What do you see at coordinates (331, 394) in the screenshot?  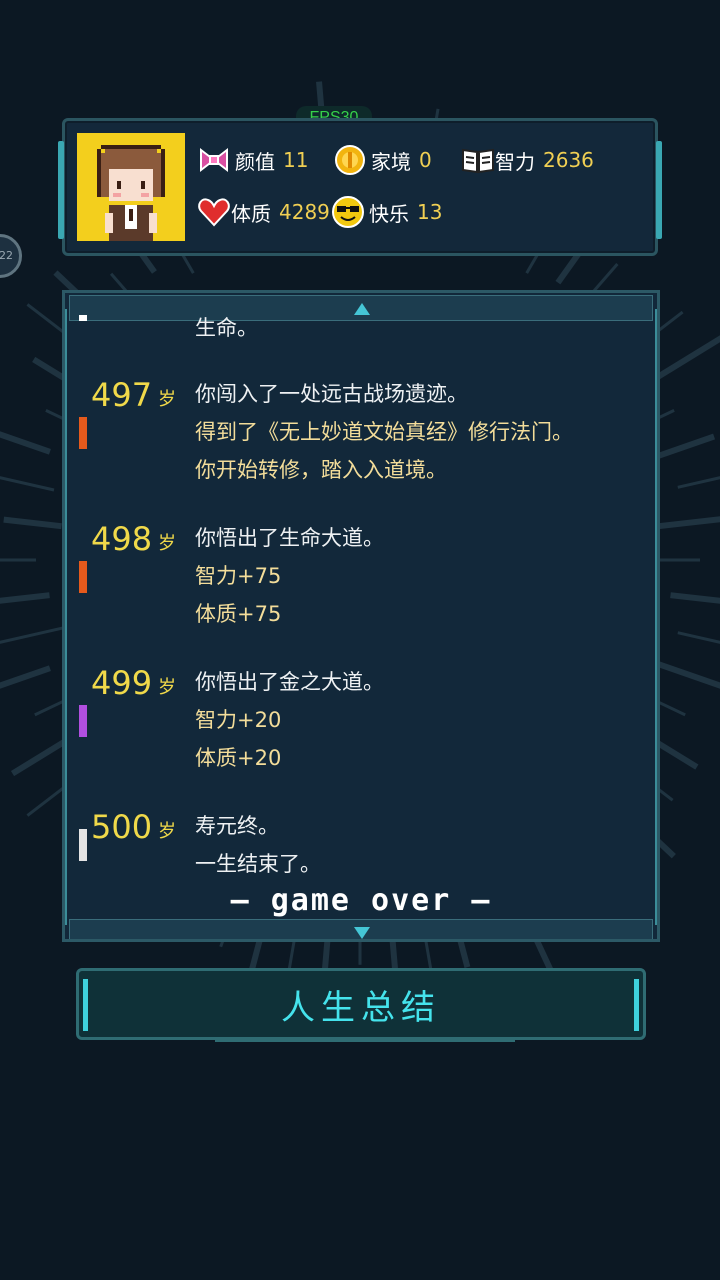 I see `entry-text-line: 你闯入了一处远古战场遗迹。` at bounding box center [331, 394].